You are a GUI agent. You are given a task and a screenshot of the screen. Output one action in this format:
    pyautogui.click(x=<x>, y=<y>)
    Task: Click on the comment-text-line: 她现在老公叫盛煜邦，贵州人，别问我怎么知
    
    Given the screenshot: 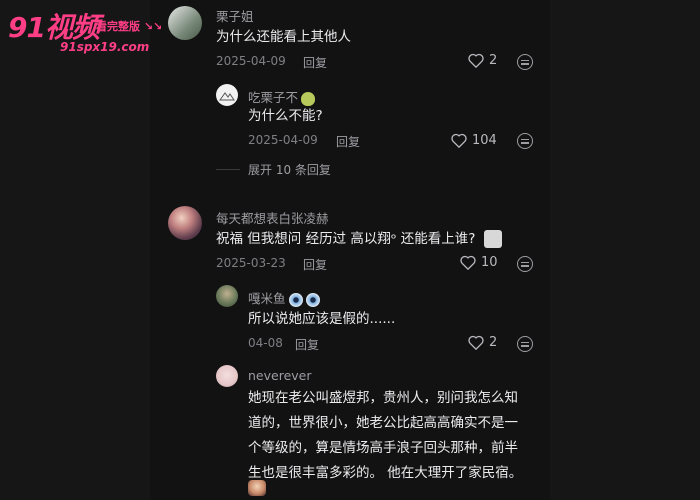 What is the action you would take?
    pyautogui.click(x=383, y=398)
    